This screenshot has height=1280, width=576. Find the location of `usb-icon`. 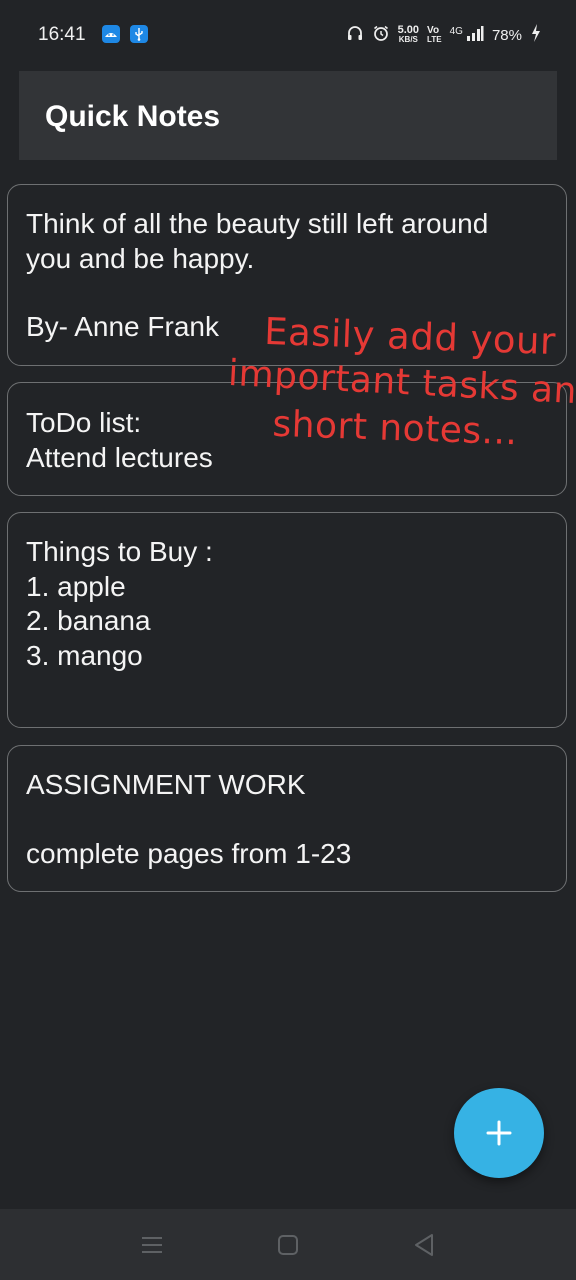

usb-icon is located at coordinates (139, 34).